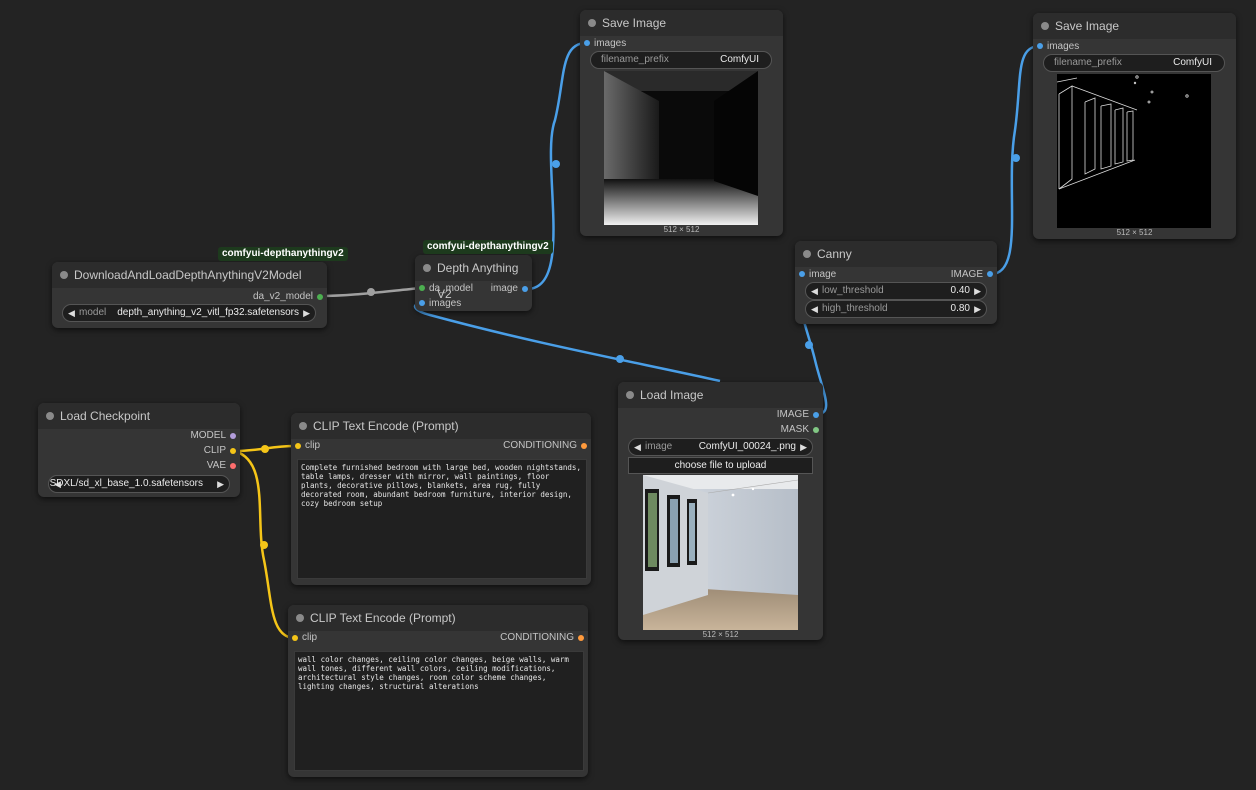 This screenshot has height=790, width=1256. Describe the element at coordinates (659, 446) in the screenshot. I see `widget-label: image` at that location.